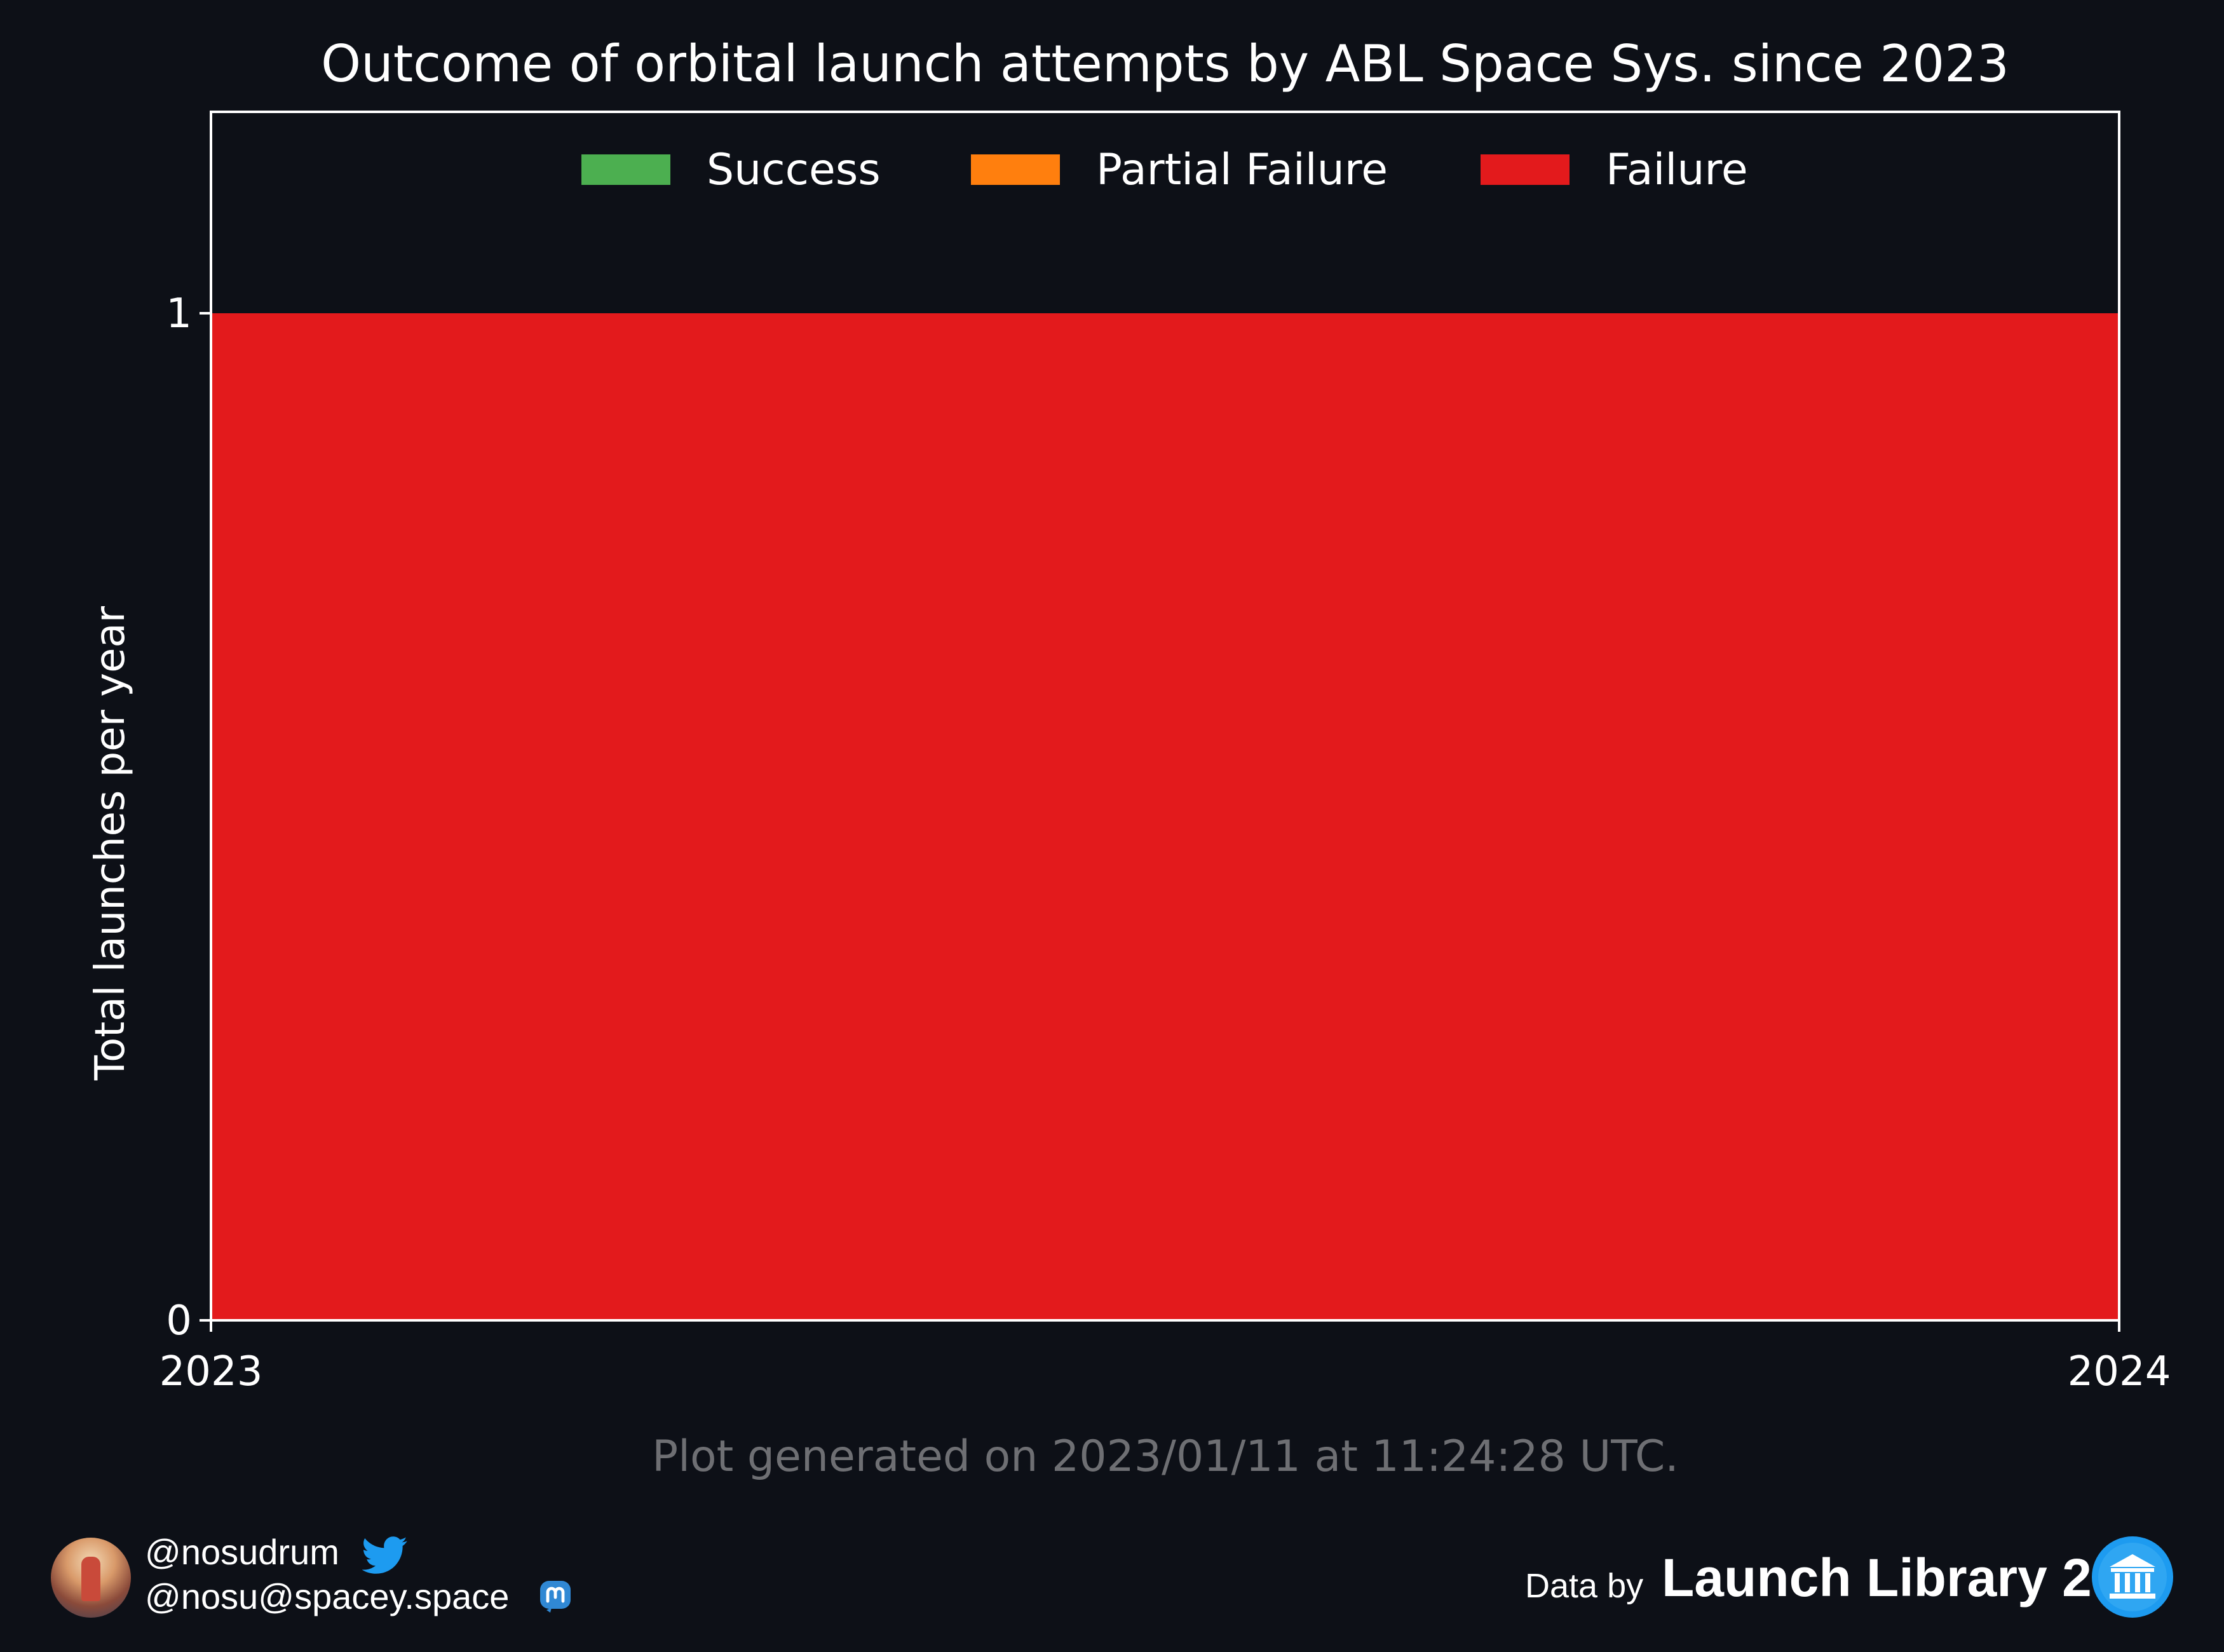 The height and width of the screenshot is (1652, 2224). What do you see at coordinates (179, 1321) in the screenshot?
I see `y-tick-label: 0` at bounding box center [179, 1321].